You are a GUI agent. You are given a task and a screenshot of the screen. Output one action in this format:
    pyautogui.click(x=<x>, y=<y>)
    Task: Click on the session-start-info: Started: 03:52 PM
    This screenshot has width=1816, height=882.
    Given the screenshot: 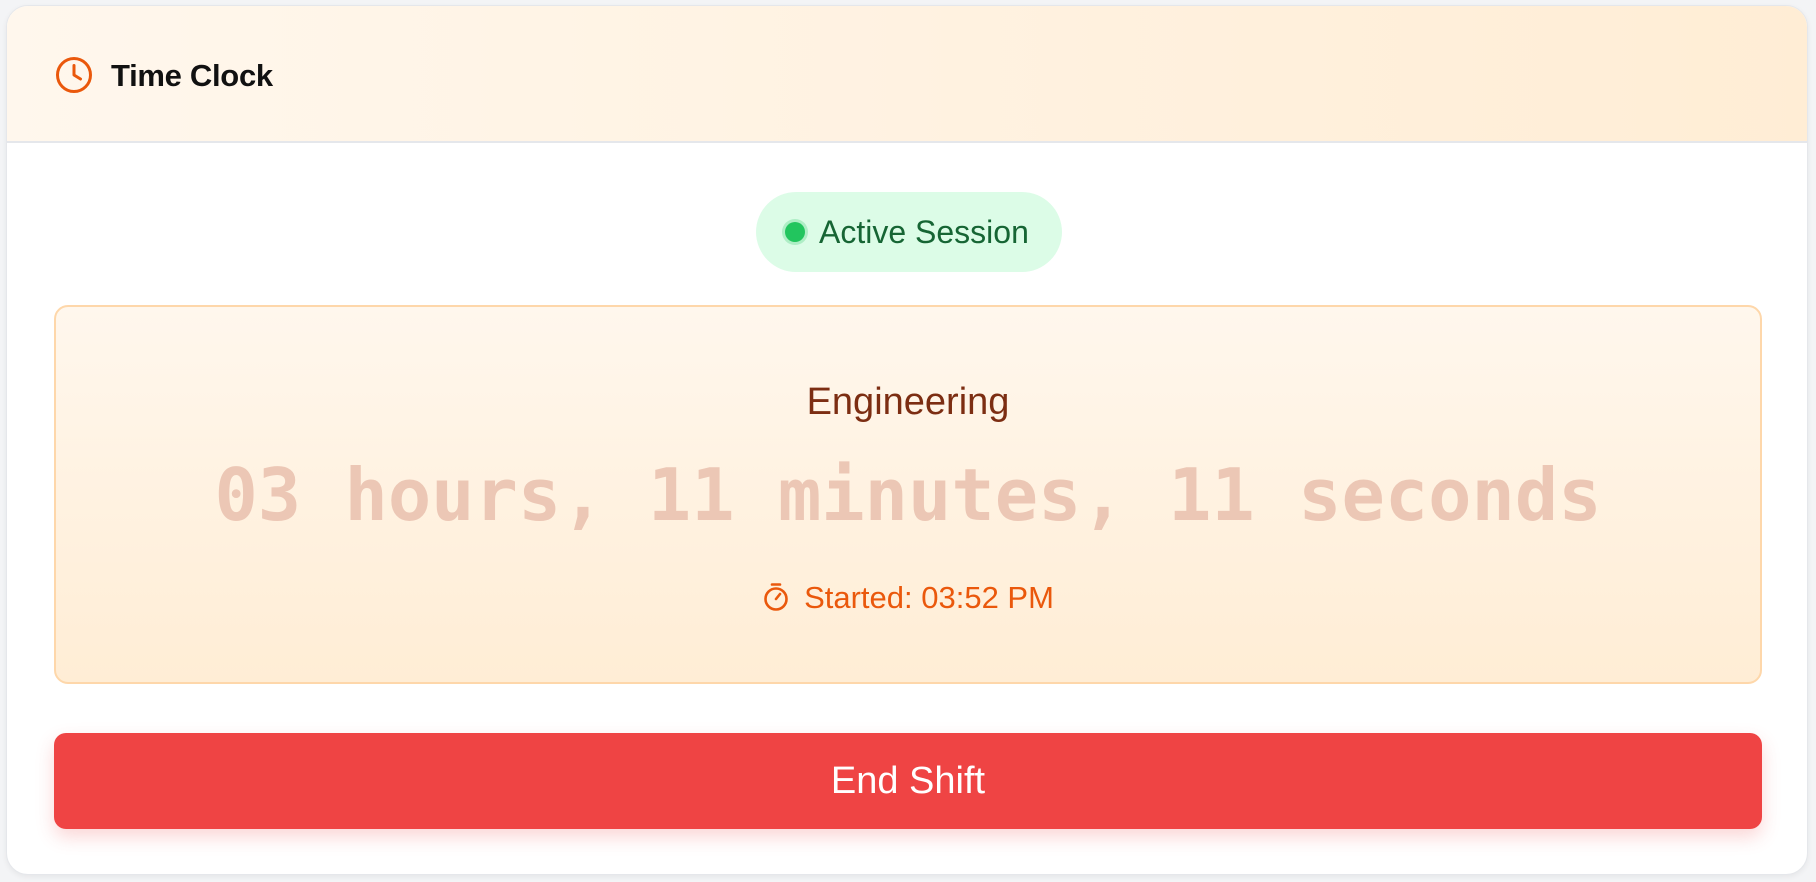 What is the action you would take?
    pyautogui.click(x=908, y=598)
    